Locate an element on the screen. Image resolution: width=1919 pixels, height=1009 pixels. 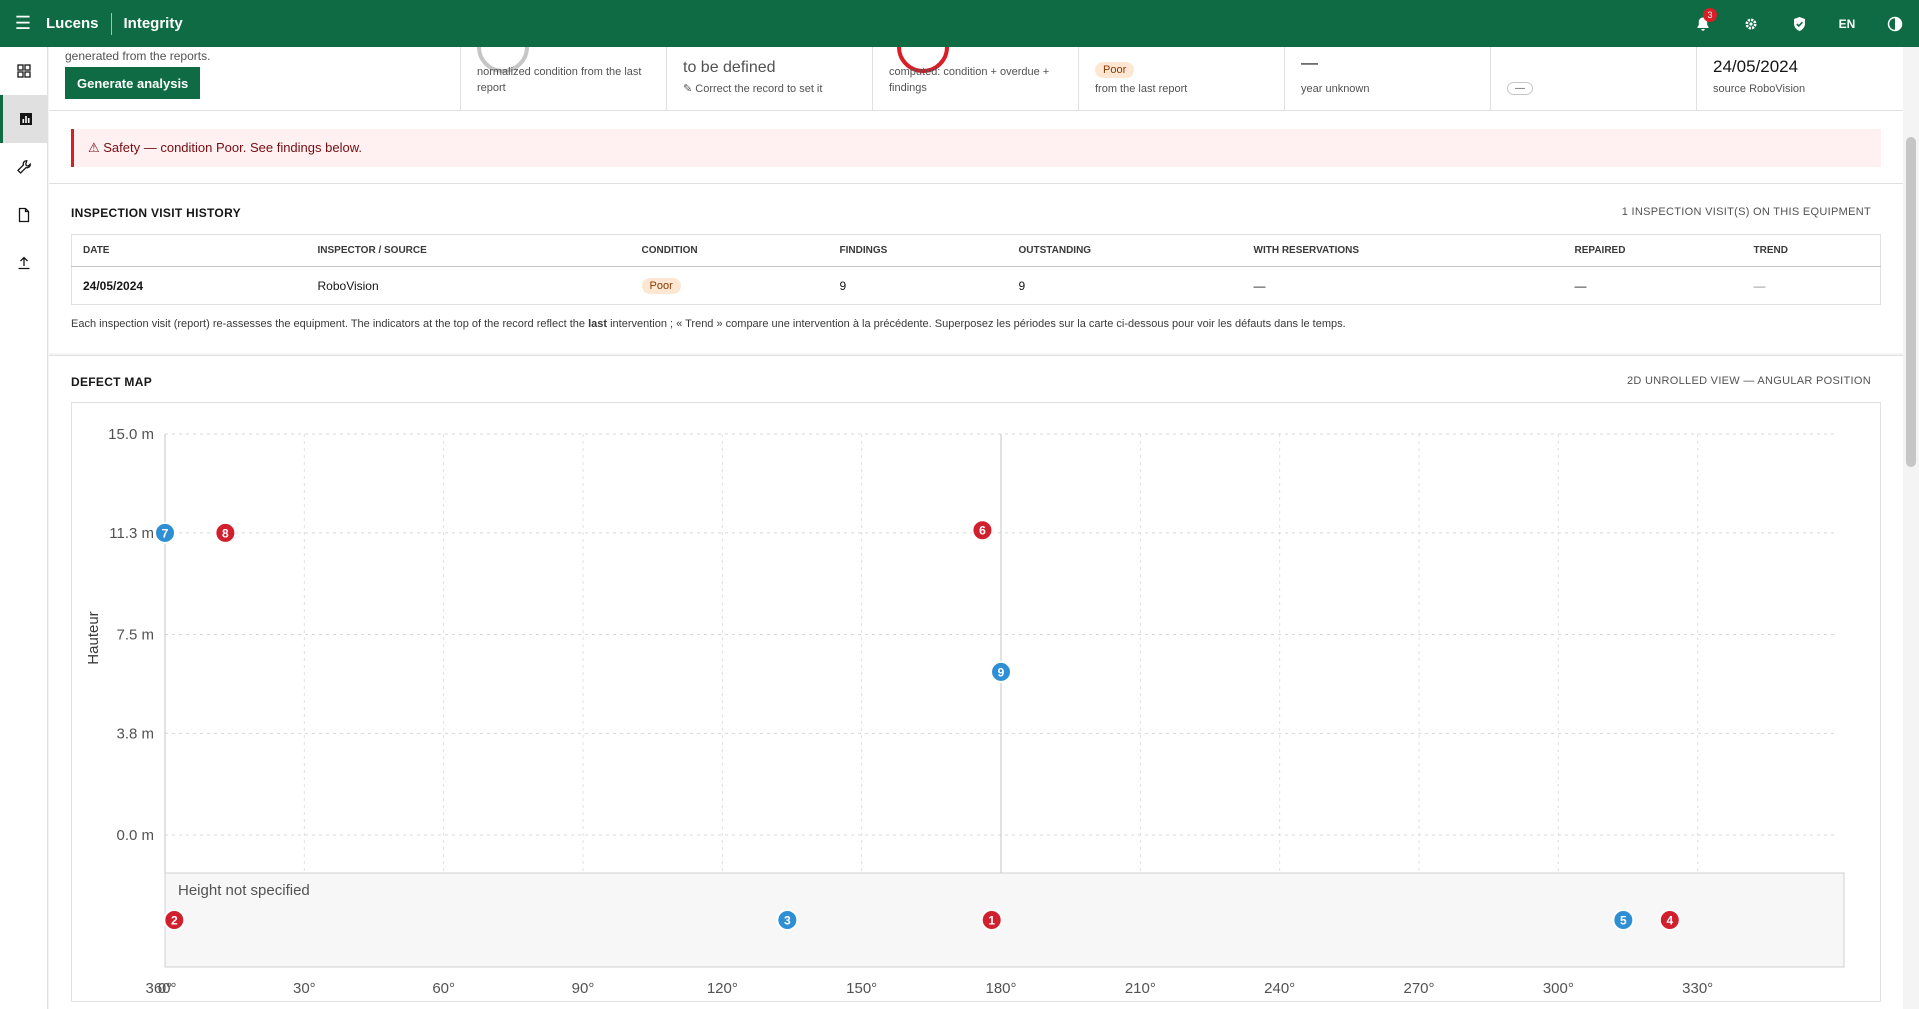
grid-icon is located at coordinates (24, 71).